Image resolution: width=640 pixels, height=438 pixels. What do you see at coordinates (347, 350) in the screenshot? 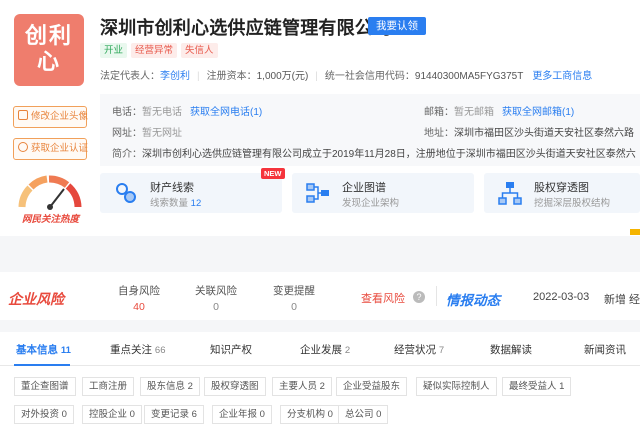
I see `tab-count: 2` at bounding box center [347, 350].